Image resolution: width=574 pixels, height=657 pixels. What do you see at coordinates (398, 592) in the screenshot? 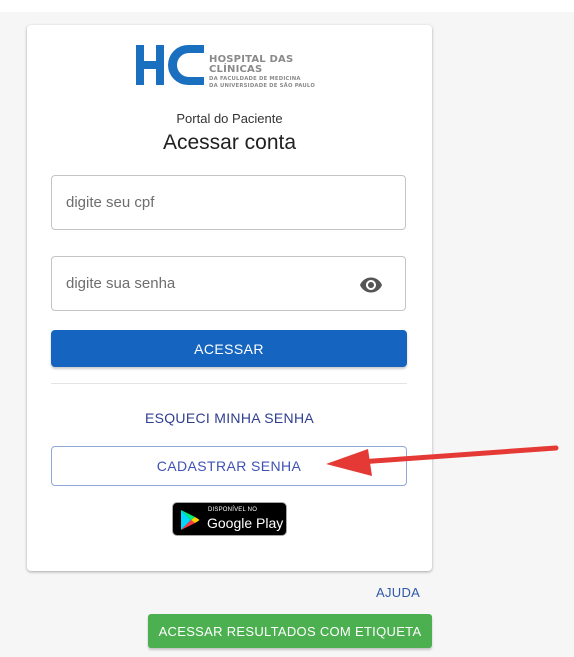
I see `help-link: AJUDA` at bounding box center [398, 592].